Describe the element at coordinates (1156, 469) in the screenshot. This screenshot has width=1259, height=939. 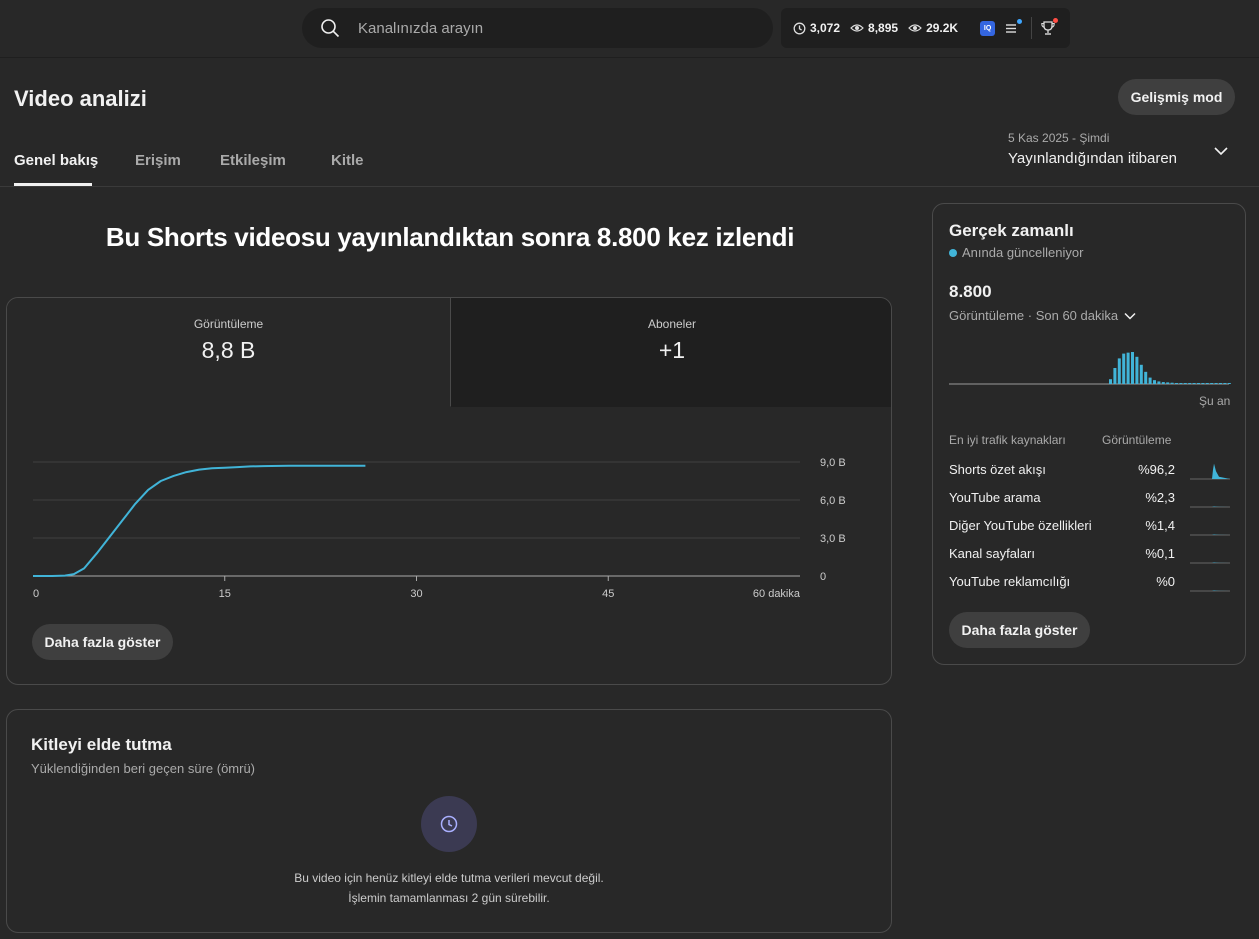
I see `traffic-source-percent: %96,2` at that location.